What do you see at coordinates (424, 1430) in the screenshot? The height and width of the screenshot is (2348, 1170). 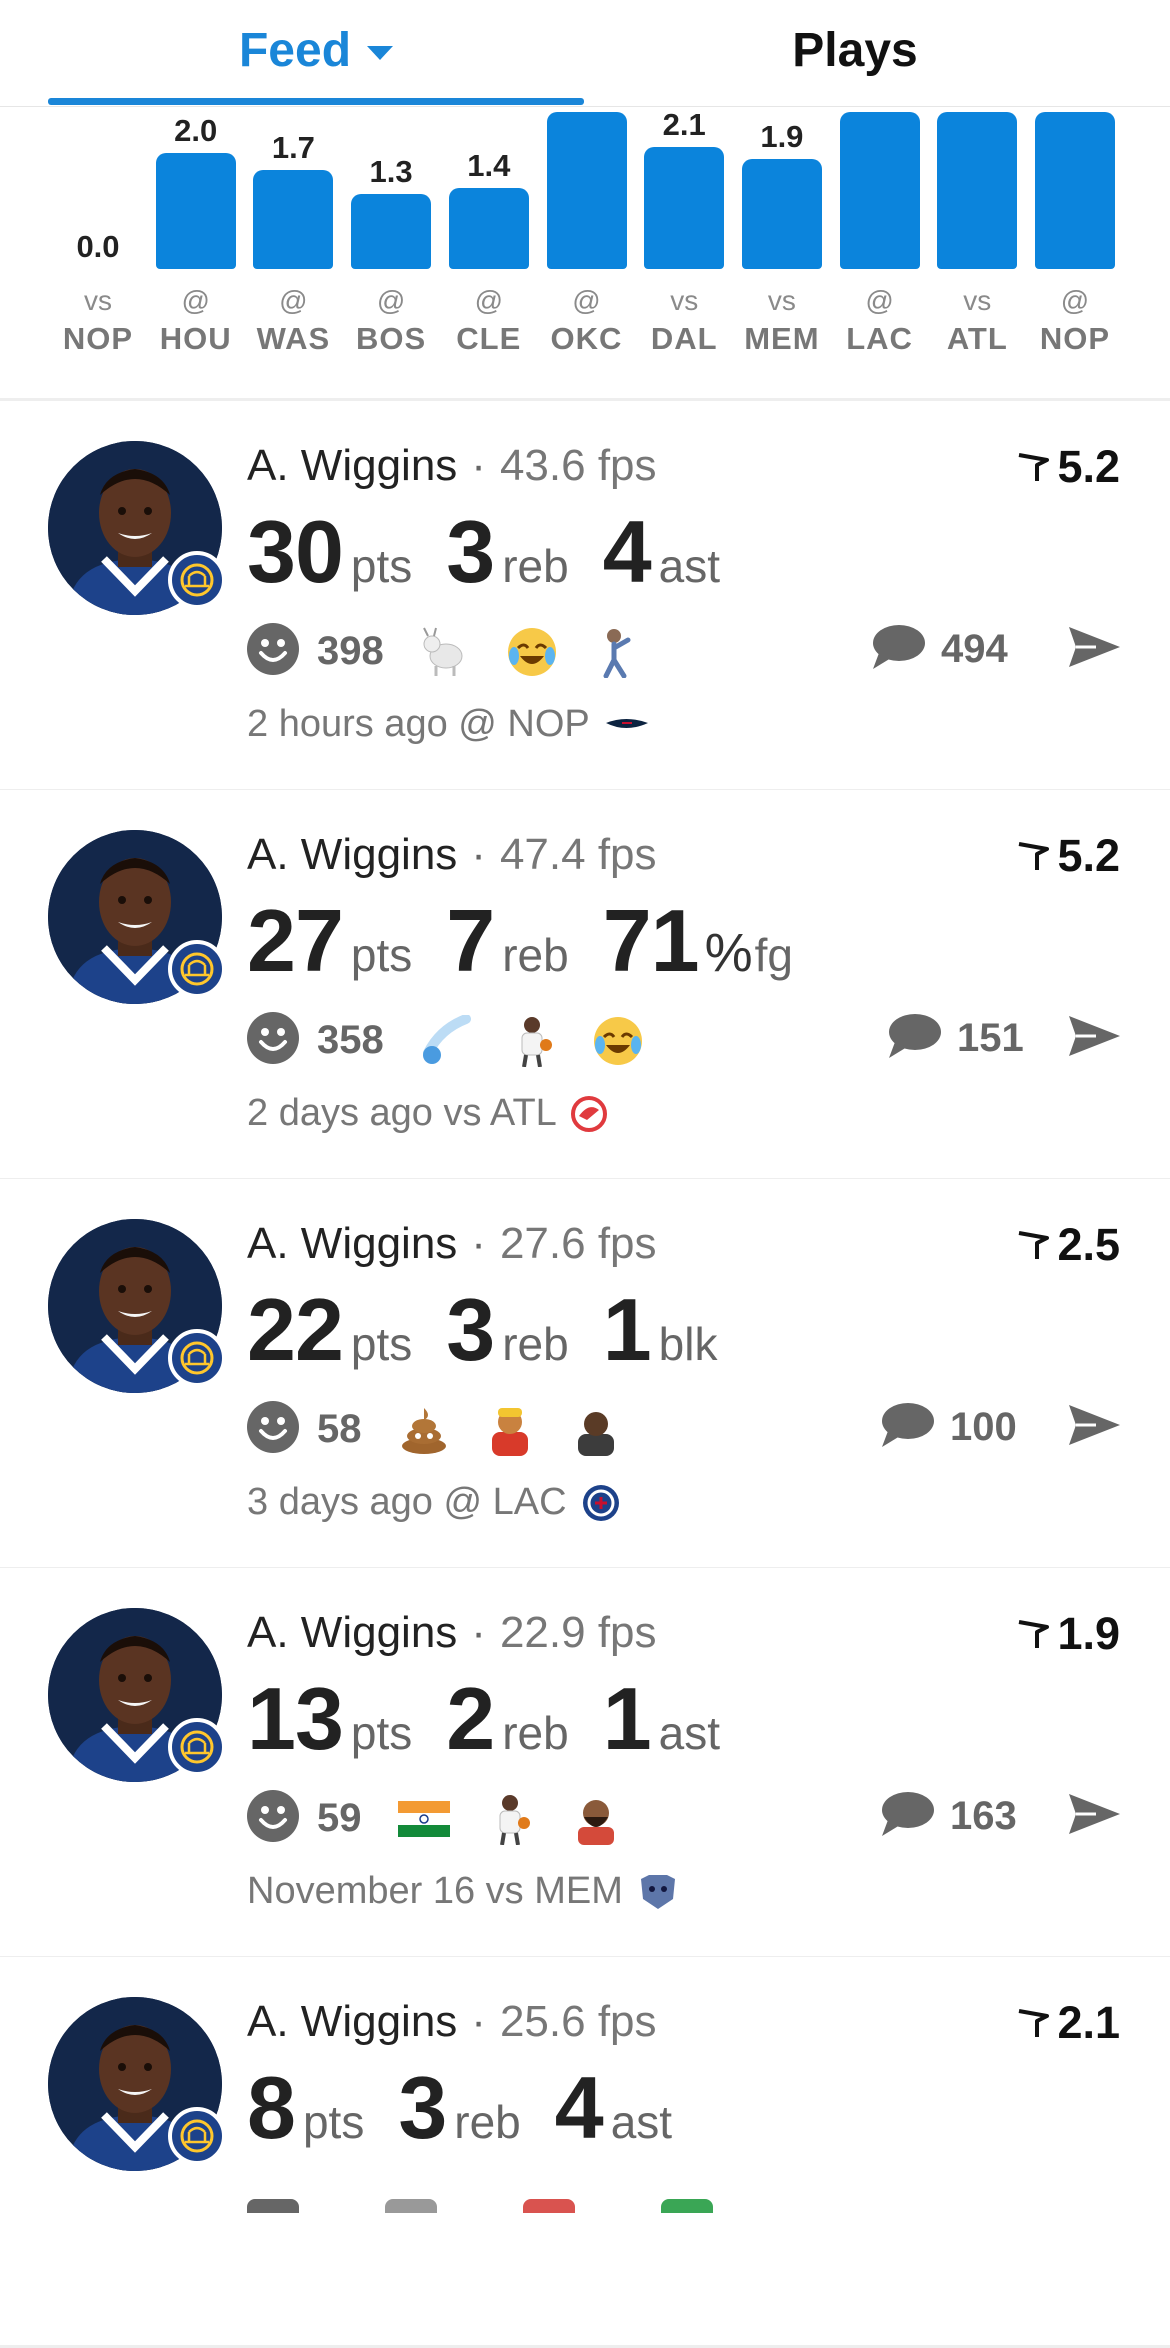 I see `poop-emoji-icon` at bounding box center [424, 1430].